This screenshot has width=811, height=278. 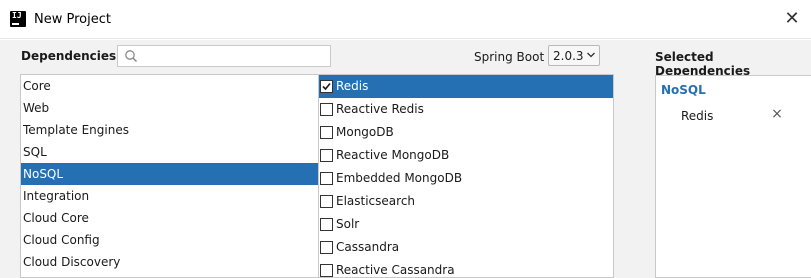 What do you see at coordinates (169, 240) in the screenshot?
I see `category-item-cloud-config: Cloud Config` at bounding box center [169, 240].